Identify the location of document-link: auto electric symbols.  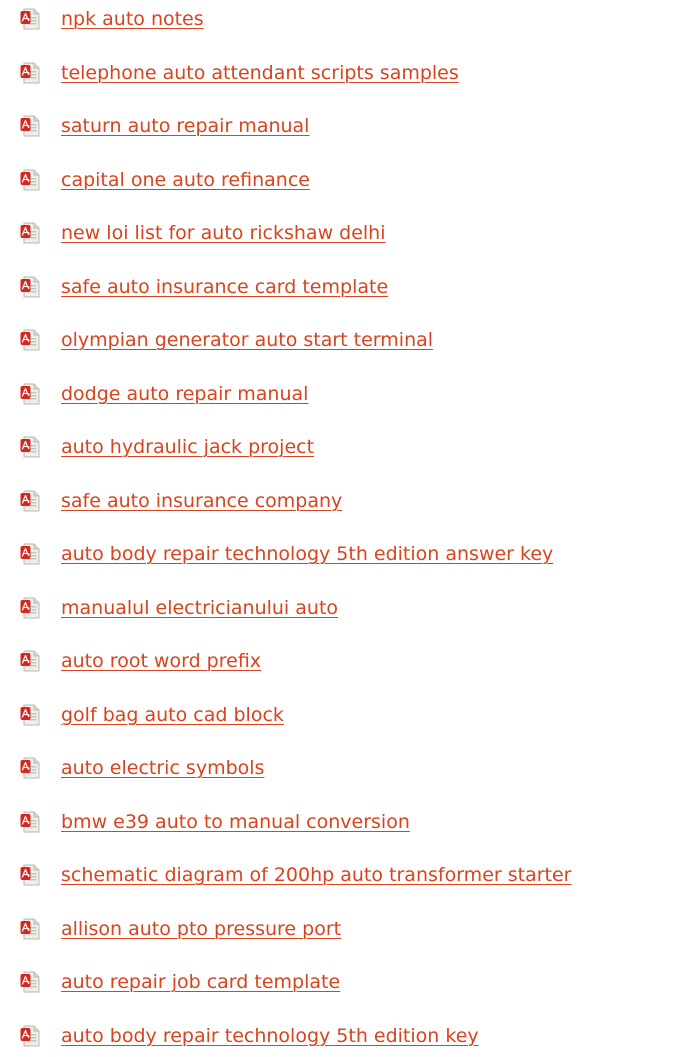
(162, 768).